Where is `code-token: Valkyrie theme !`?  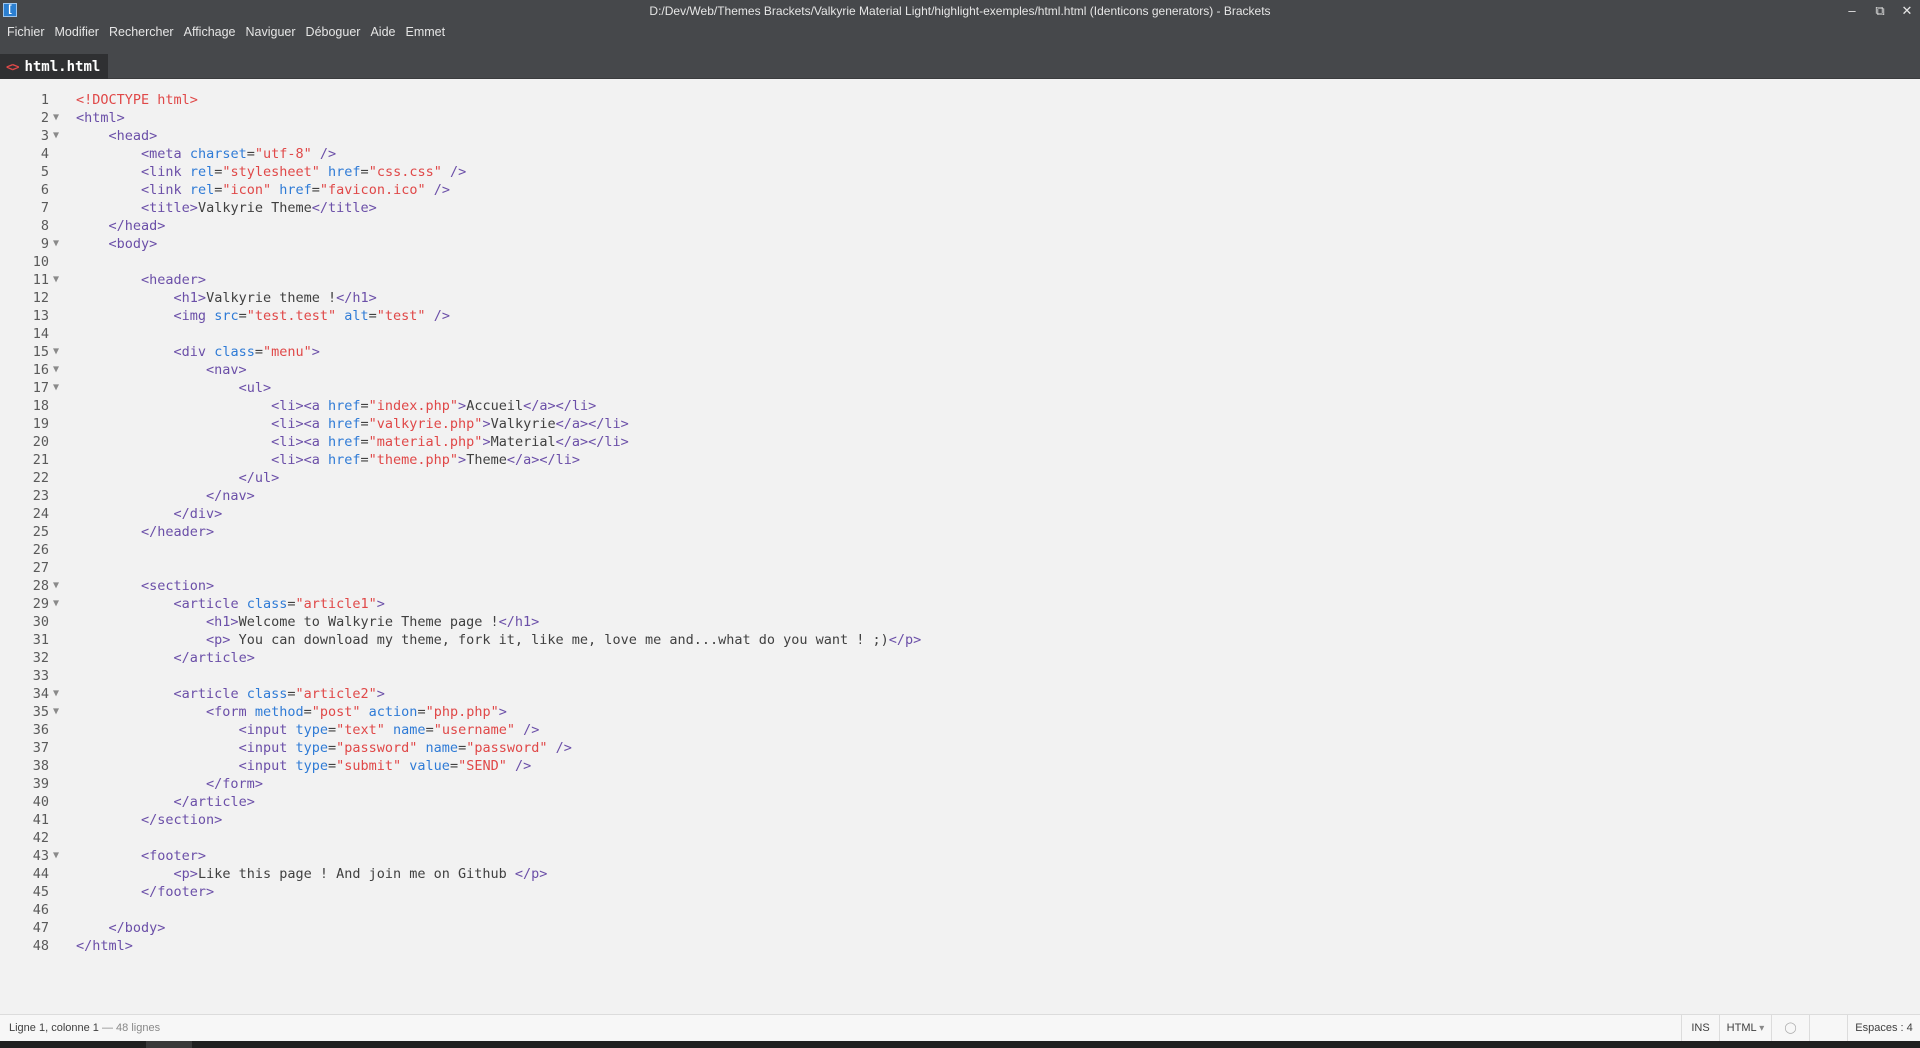 code-token: Valkyrie theme ! is located at coordinates (271, 298).